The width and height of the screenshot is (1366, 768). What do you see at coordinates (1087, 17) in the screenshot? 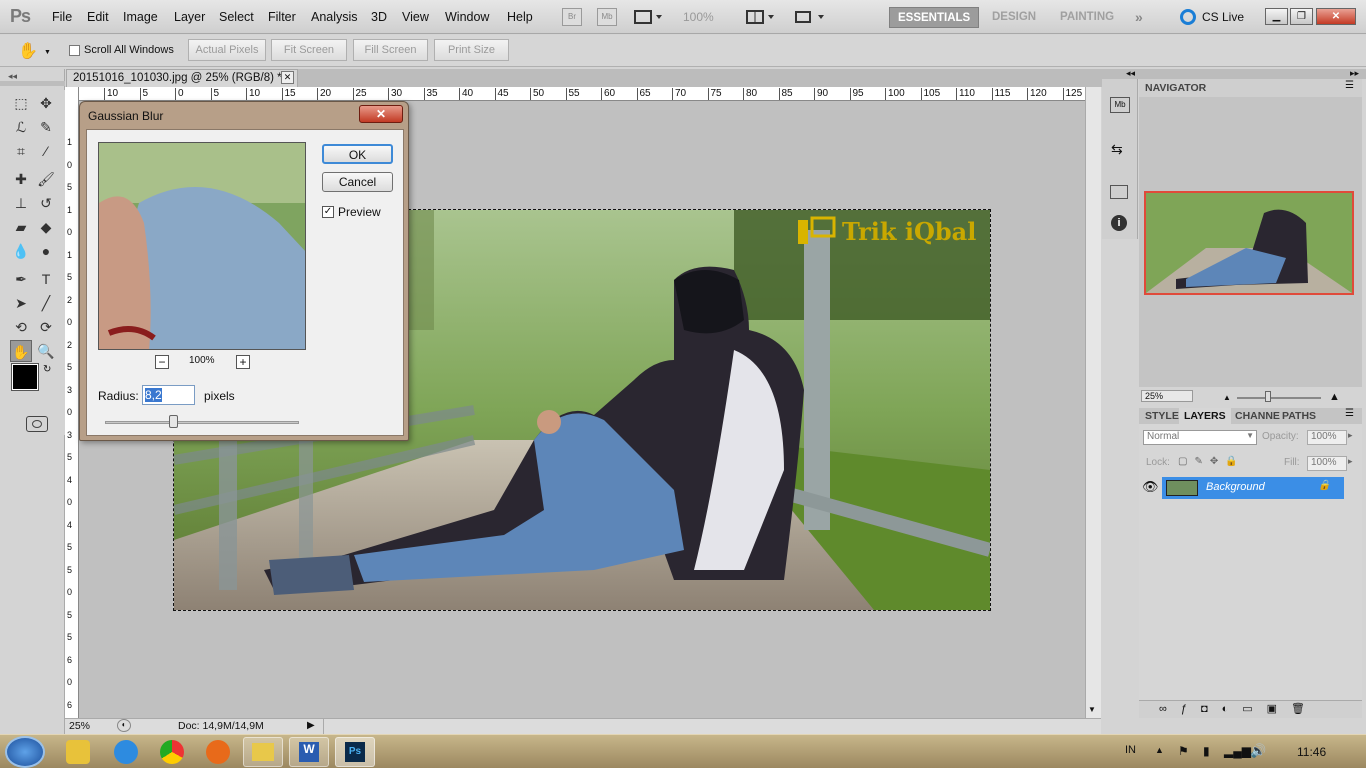
I see `workspace-painting: PAINTING` at bounding box center [1087, 17].